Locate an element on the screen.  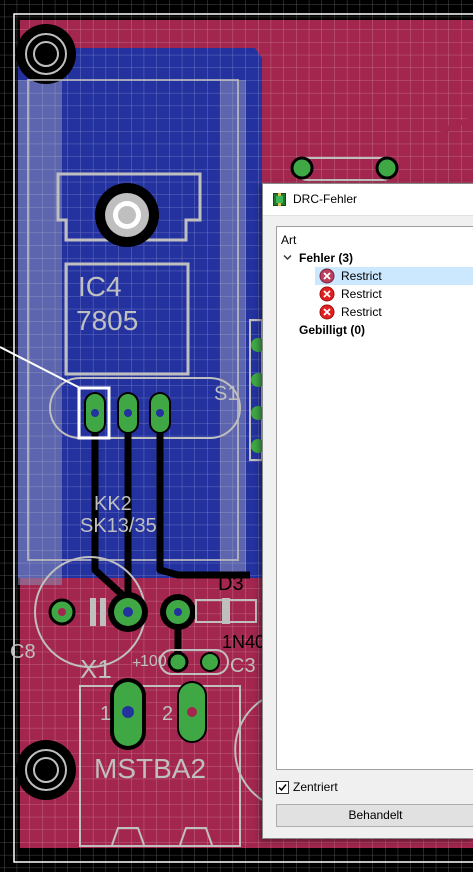
error-item-2: Restrict is located at coordinates (394, 294).